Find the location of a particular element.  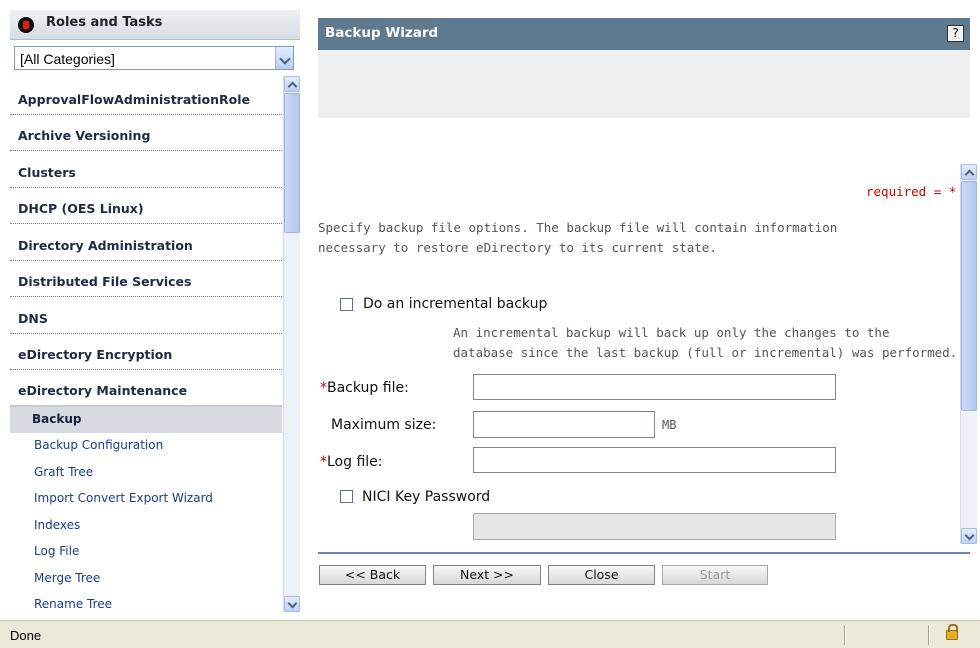

log-file-label: *Log file: is located at coordinates (351, 462).